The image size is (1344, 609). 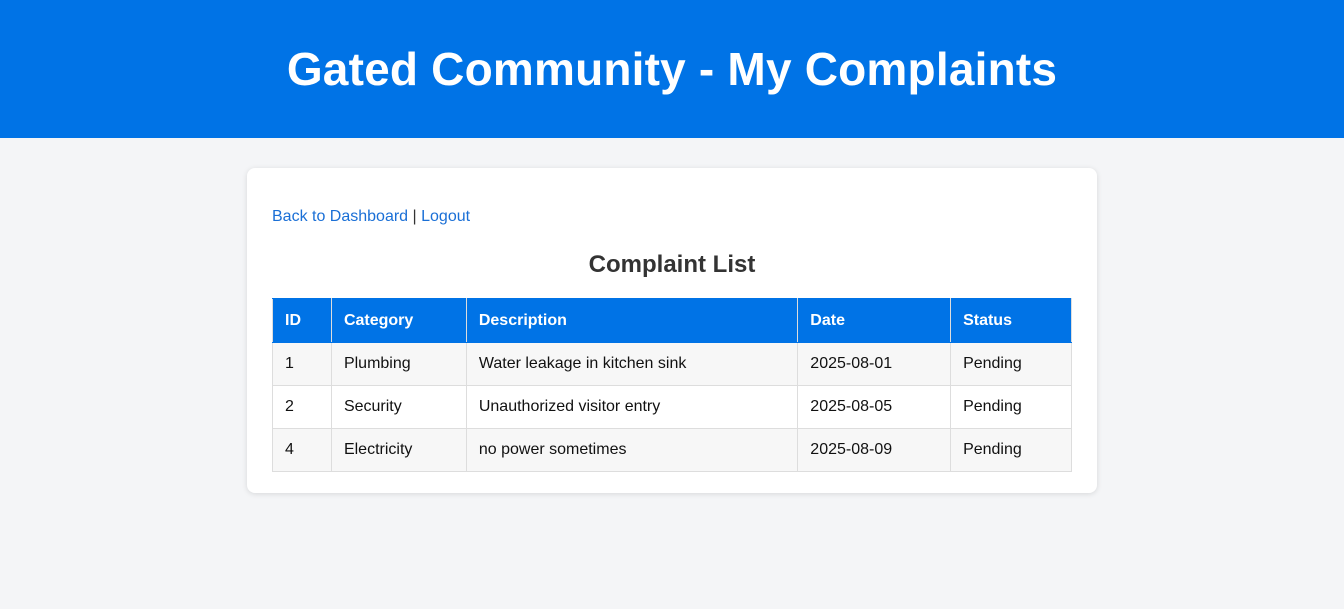 I want to click on cell-date: 2025-08-09, so click(x=874, y=450).